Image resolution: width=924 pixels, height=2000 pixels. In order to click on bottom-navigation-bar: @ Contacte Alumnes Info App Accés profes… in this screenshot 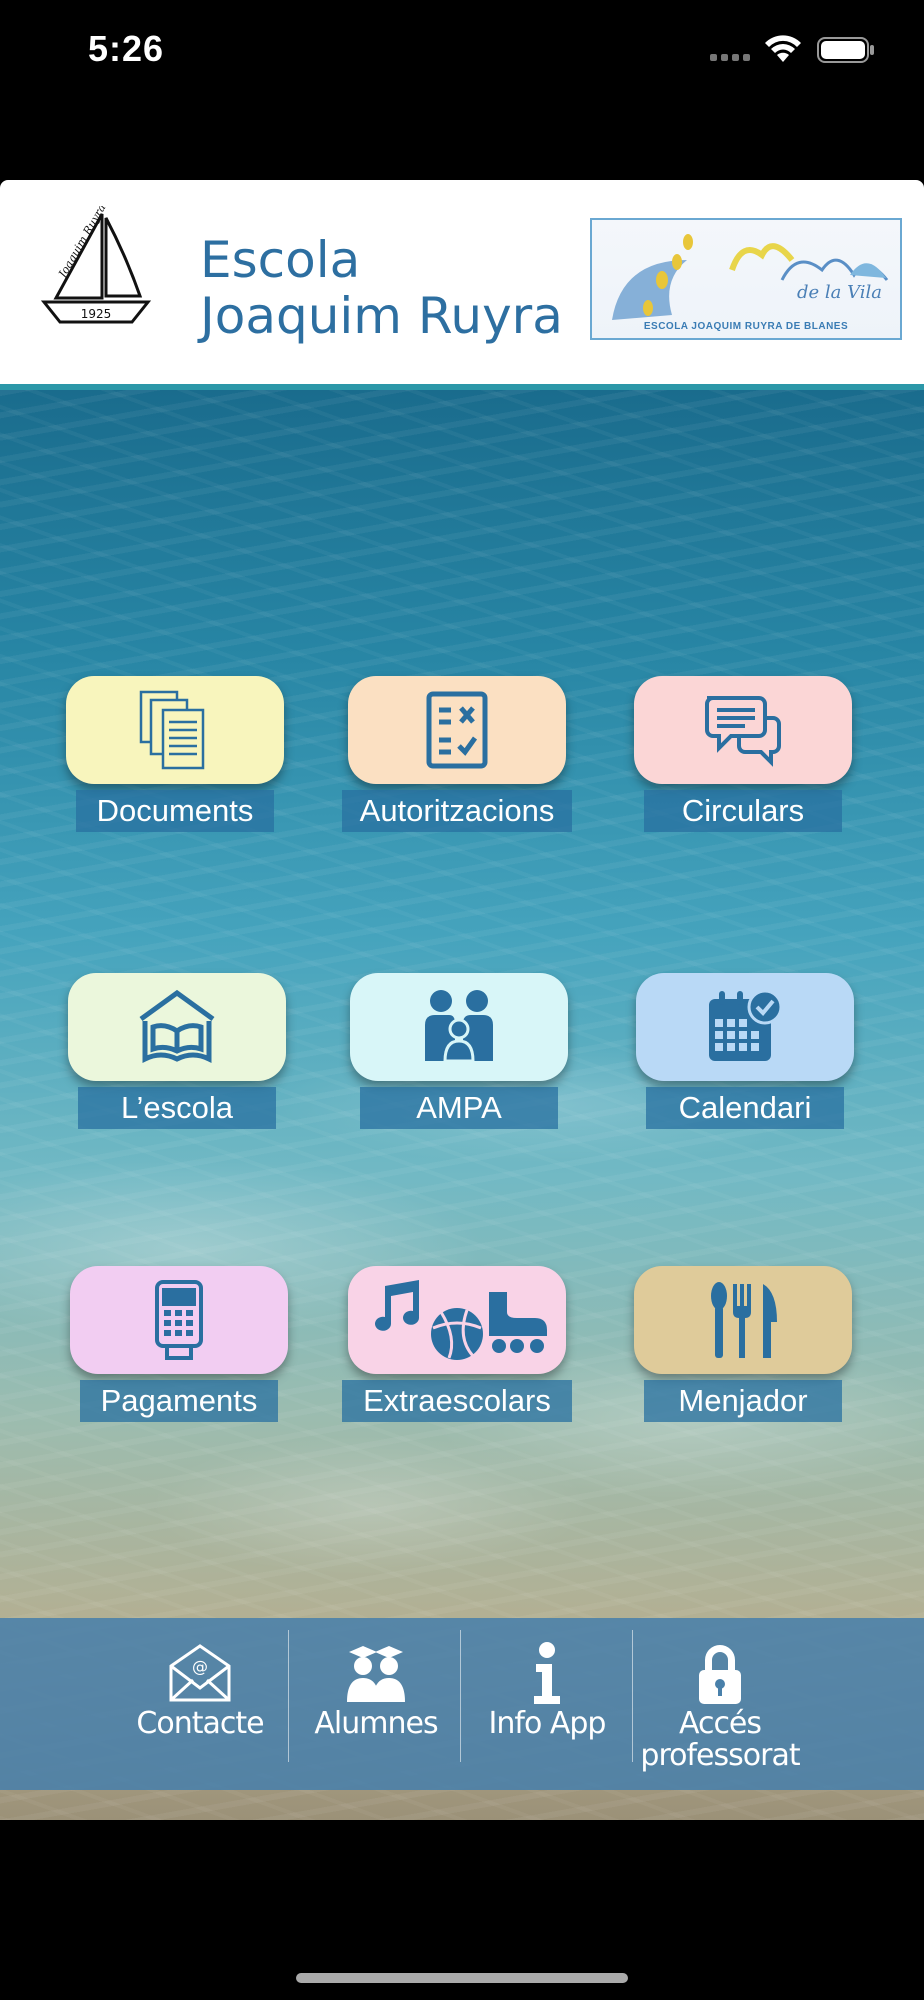, I will do `click(462, 1704)`.